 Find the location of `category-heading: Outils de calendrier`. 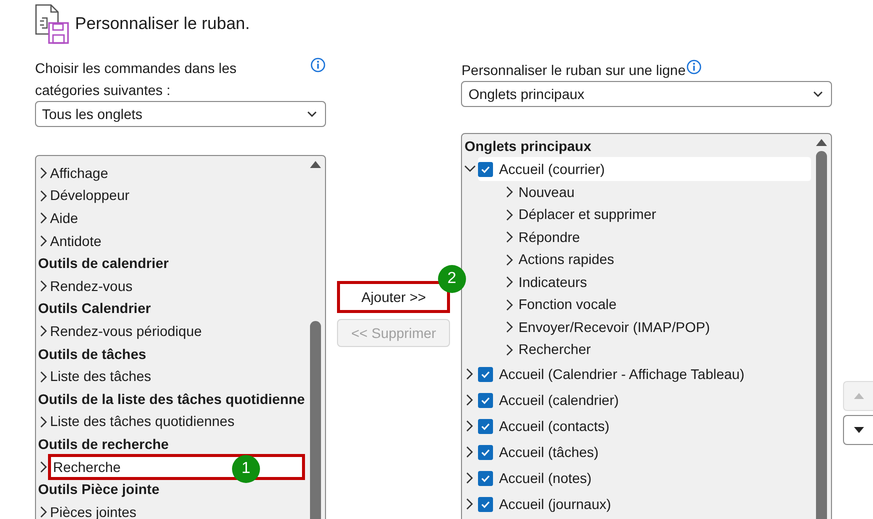

category-heading: Outils de calendrier is located at coordinates (104, 264).